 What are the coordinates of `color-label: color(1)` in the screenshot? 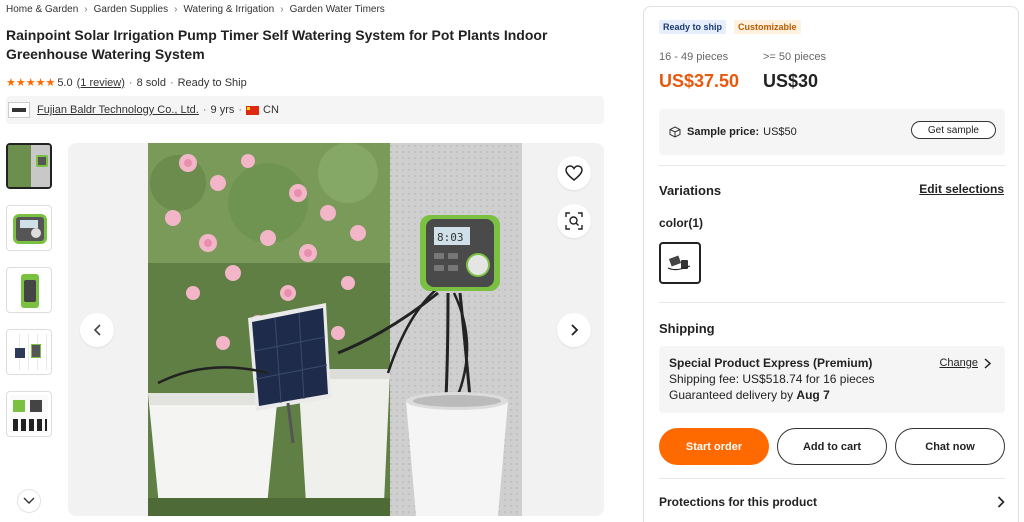 It's located at (681, 223).